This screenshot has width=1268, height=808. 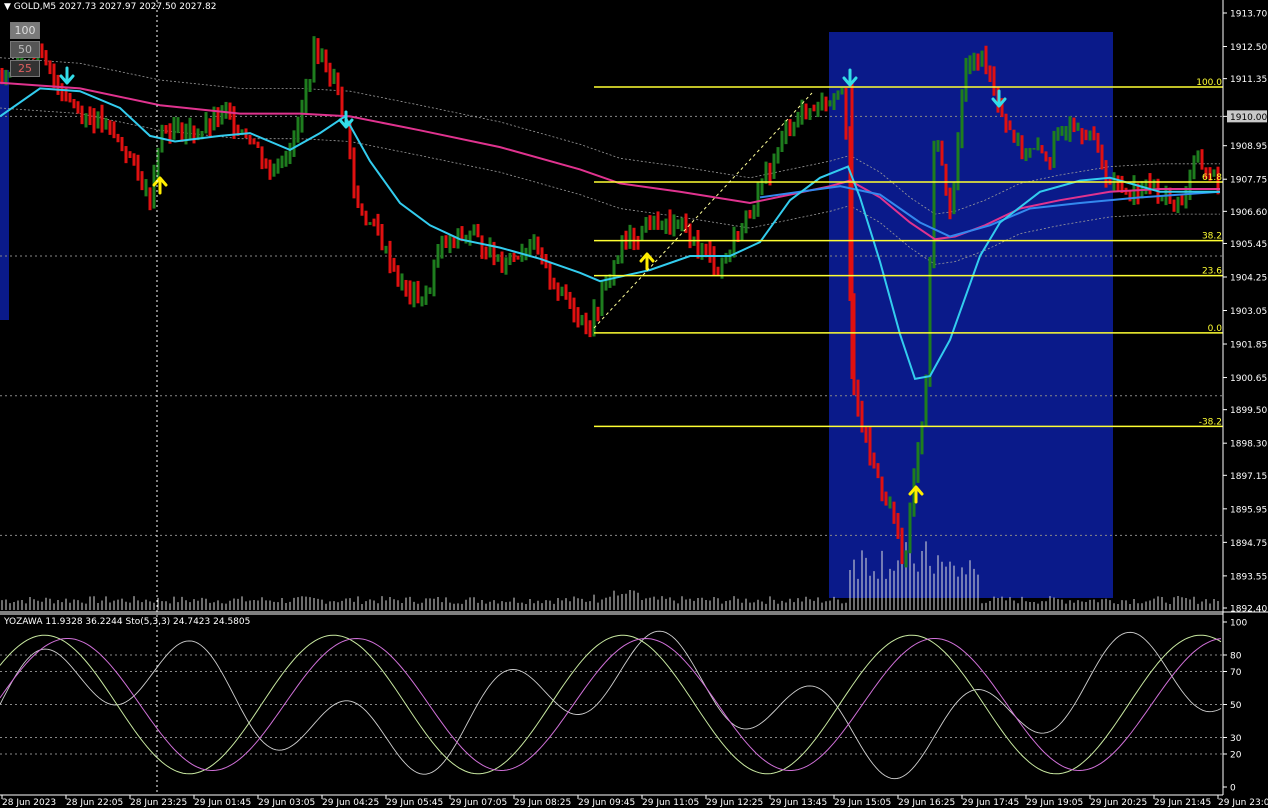 I want to click on time-label: 29 Jun 12:25, so click(x=734, y=803).